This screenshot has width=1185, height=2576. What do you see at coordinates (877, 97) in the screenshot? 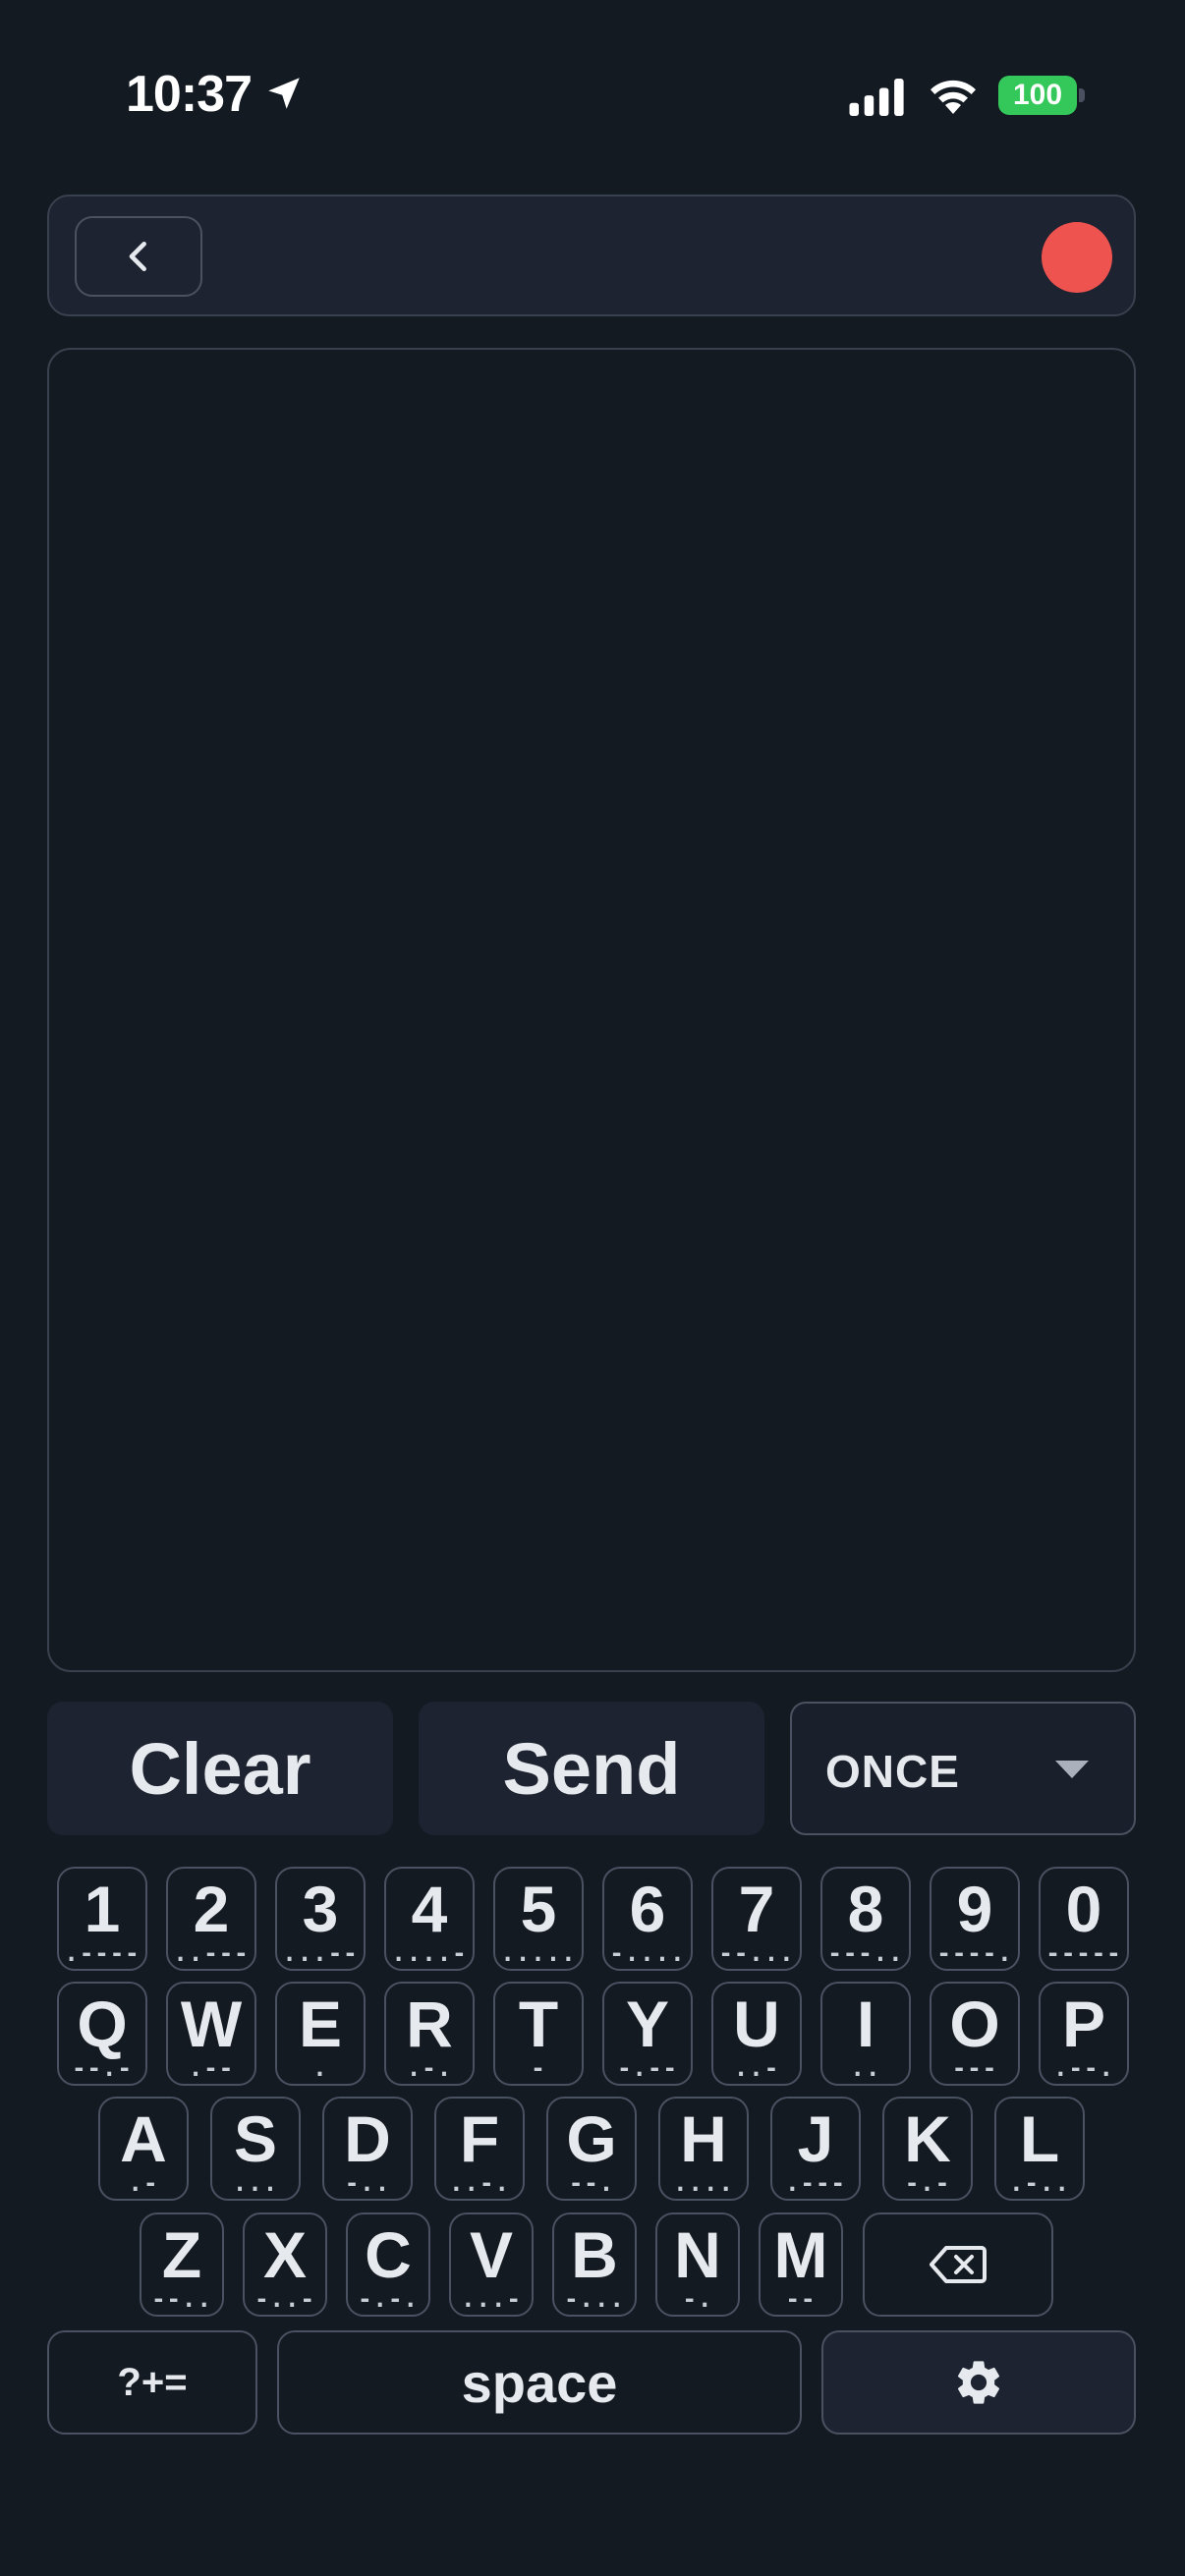
I see `cellular-signal-icon` at bounding box center [877, 97].